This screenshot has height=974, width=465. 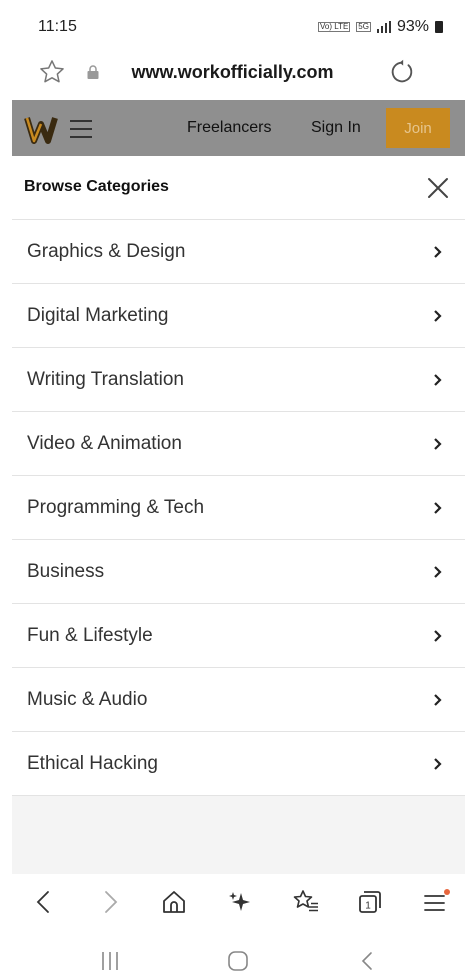 I want to click on menu-icon, so click(x=436, y=902).